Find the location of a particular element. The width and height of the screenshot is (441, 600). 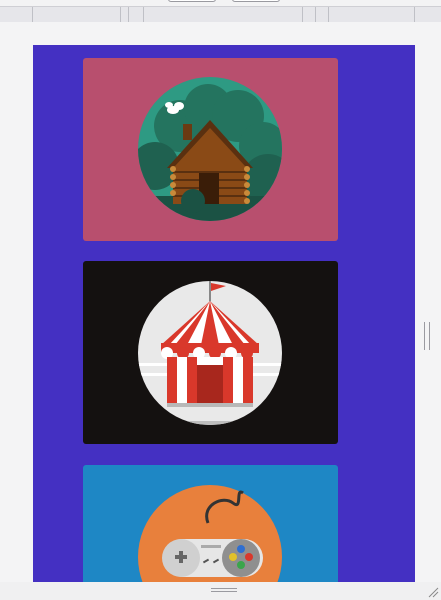

bottom-bar is located at coordinates (220, 591).